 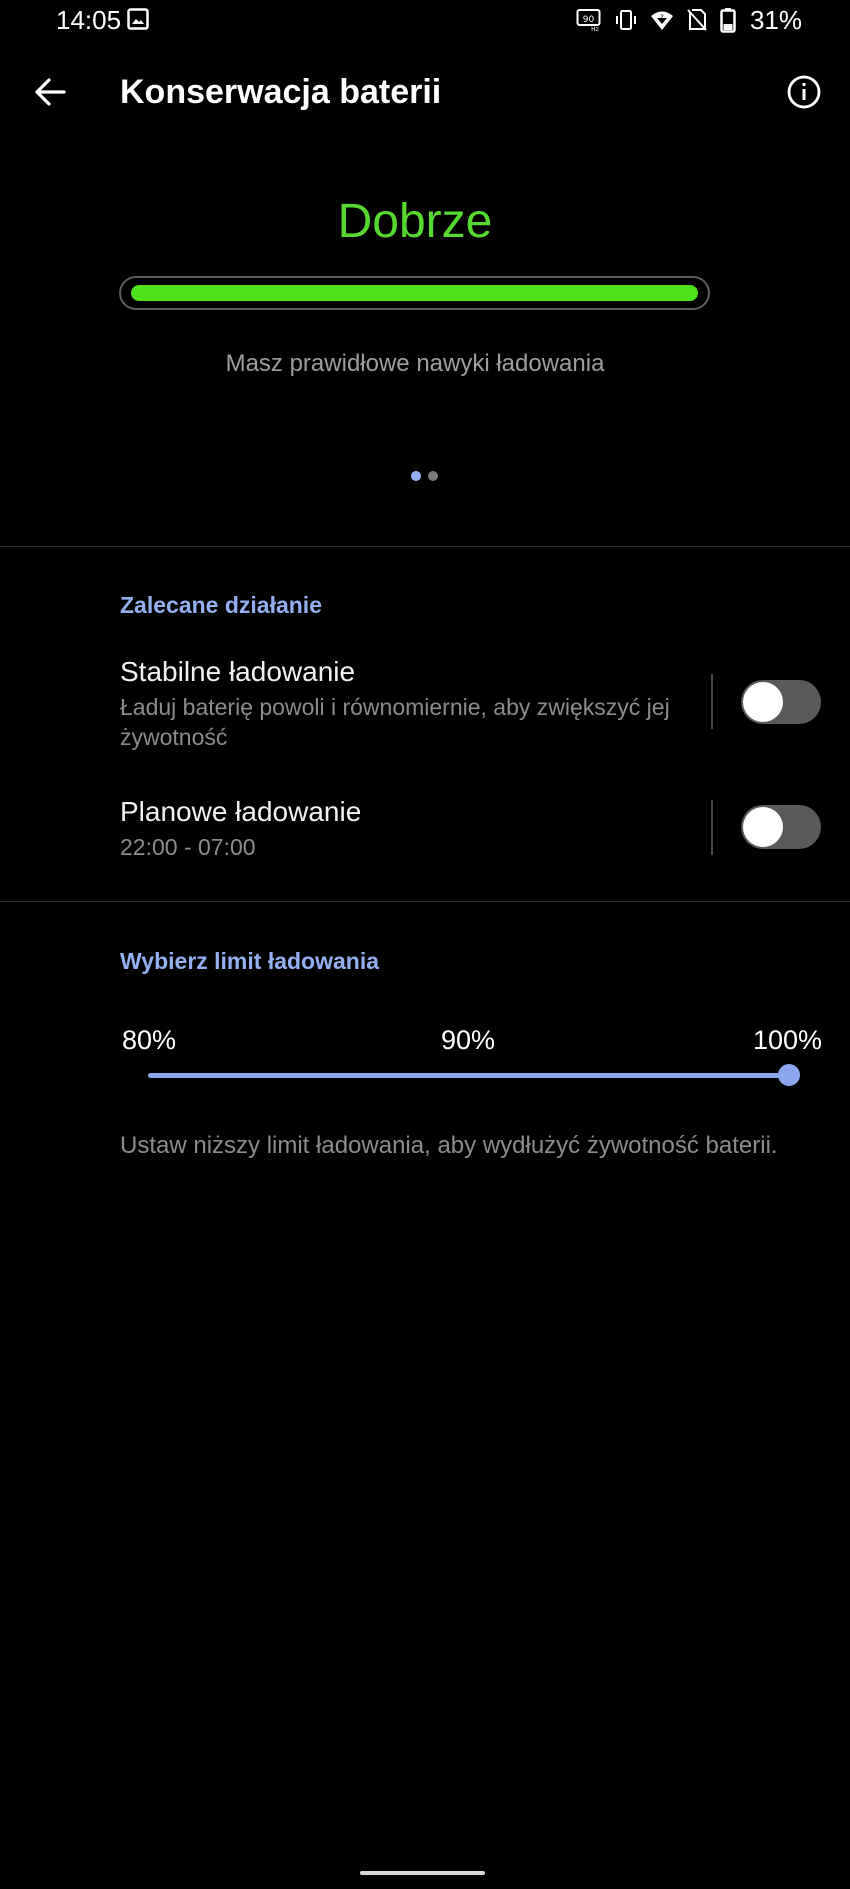 What do you see at coordinates (238, 671) in the screenshot?
I see `setting-title-stable-charging: Stabilne ładowanie` at bounding box center [238, 671].